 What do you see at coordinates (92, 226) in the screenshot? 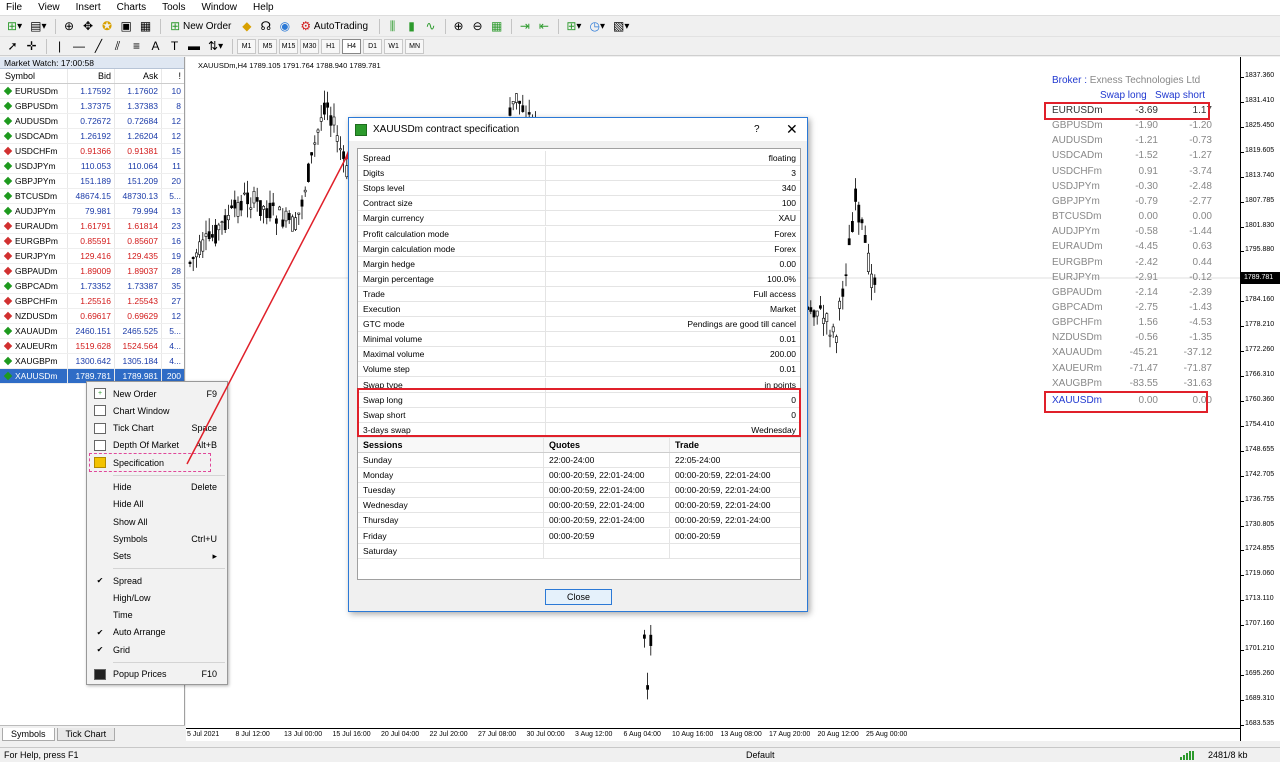
I see `table-row: EURAUDm 1.61791 1.61814 23` at bounding box center [92, 226].